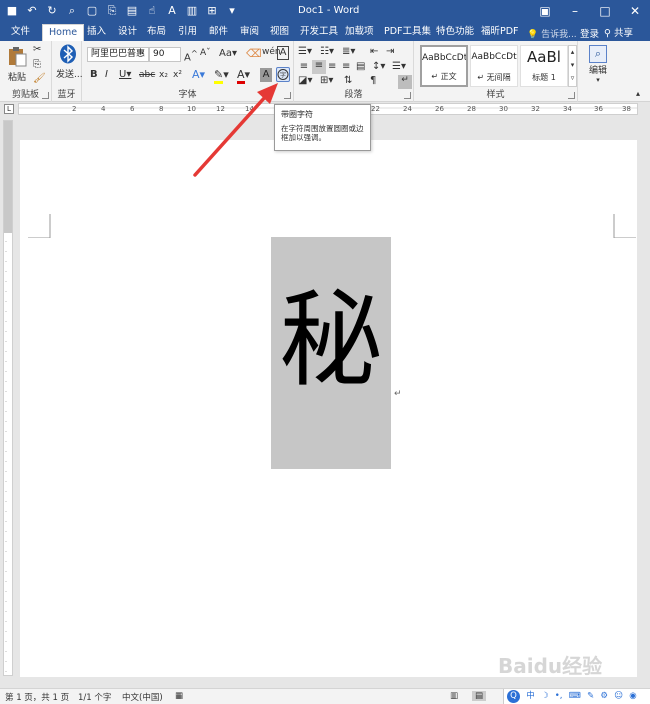 This screenshot has width=650, height=704. What do you see at coordinates (52, 11) in the screenshot?
I see `redo-icon: ↻` at bounding box center [52, 11].